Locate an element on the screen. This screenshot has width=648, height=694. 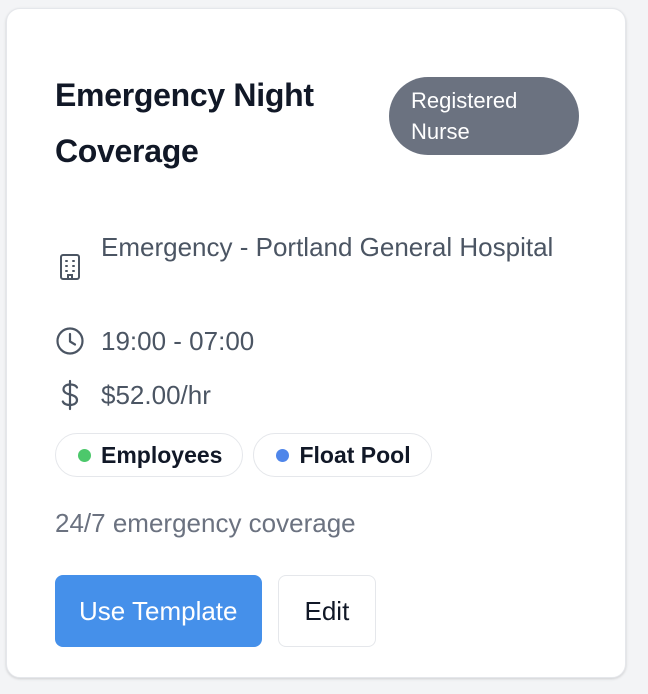
pay-row: $52.00/hr is located at coordinates (317, 395).